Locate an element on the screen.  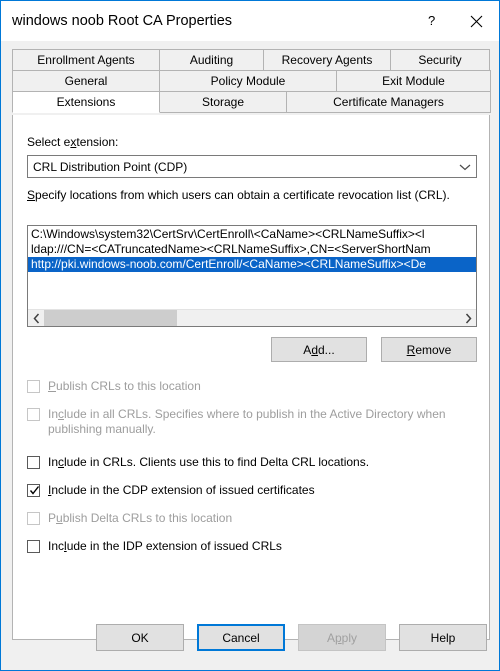
tab-enrollment-agents: Enrollment Agents is located at coordinates (86, 60).